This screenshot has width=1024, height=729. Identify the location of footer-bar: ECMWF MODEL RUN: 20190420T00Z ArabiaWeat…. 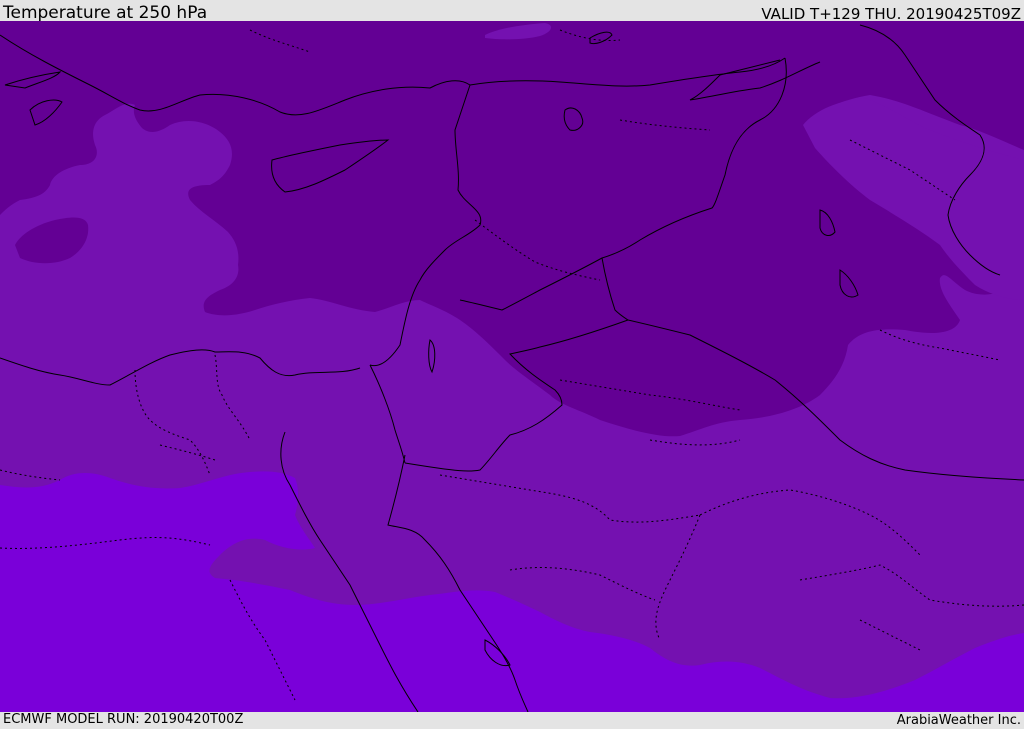
(512, 720).